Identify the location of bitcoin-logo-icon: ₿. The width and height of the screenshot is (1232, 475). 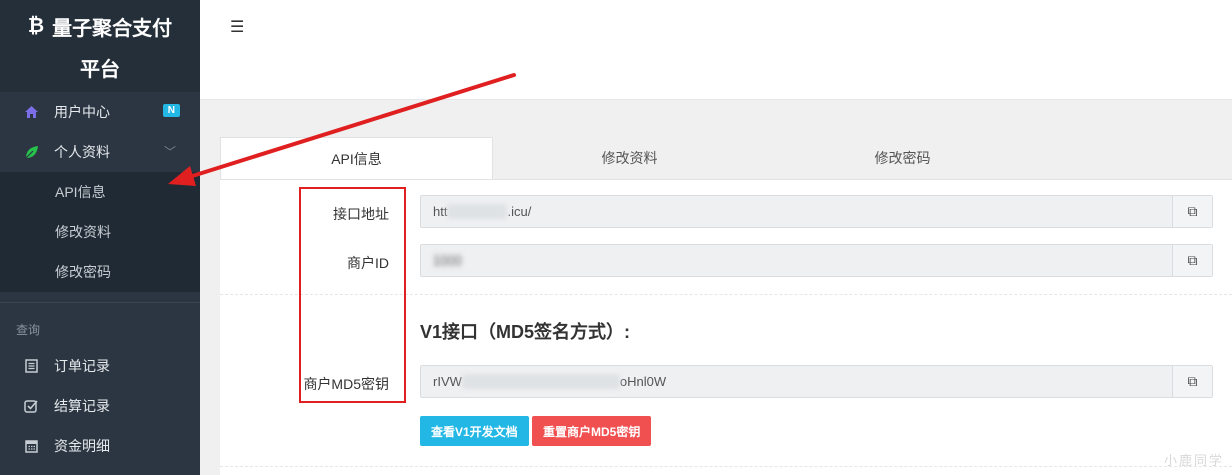
(36, 26).